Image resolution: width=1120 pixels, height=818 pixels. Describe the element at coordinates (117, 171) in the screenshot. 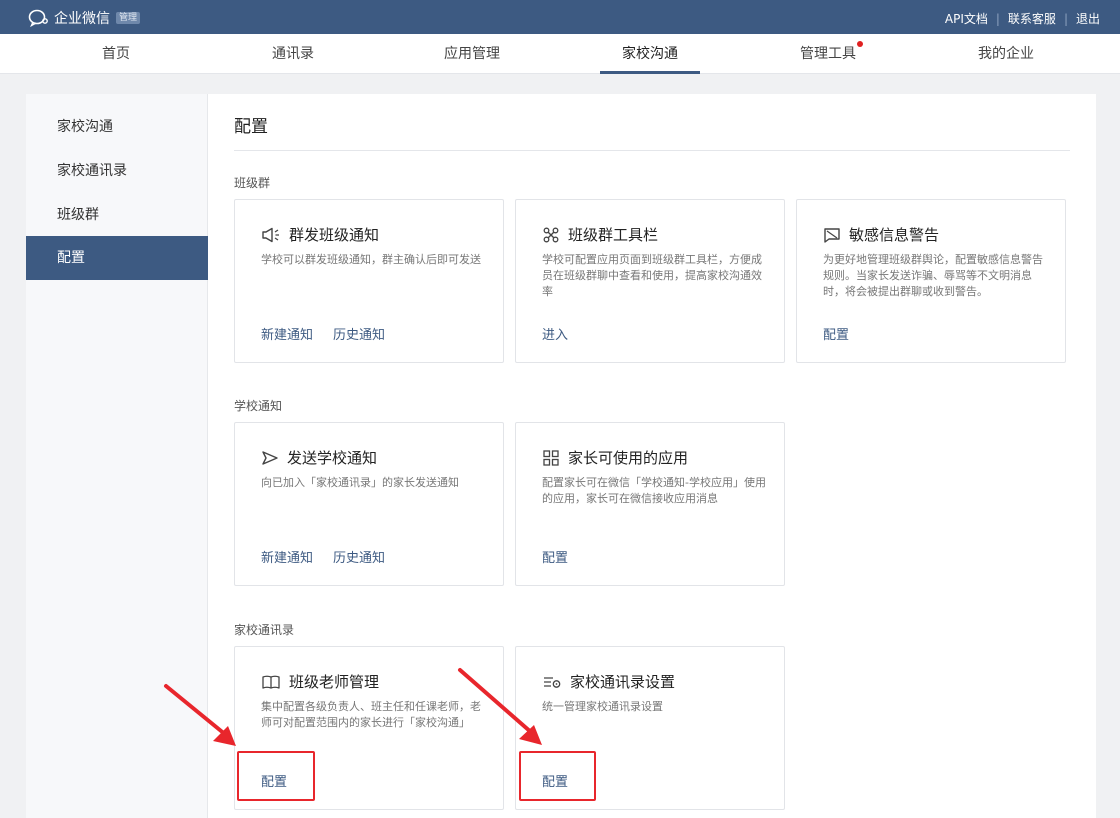

I see `sidebar-item-school-contacts: 家校通讯录` at that location.